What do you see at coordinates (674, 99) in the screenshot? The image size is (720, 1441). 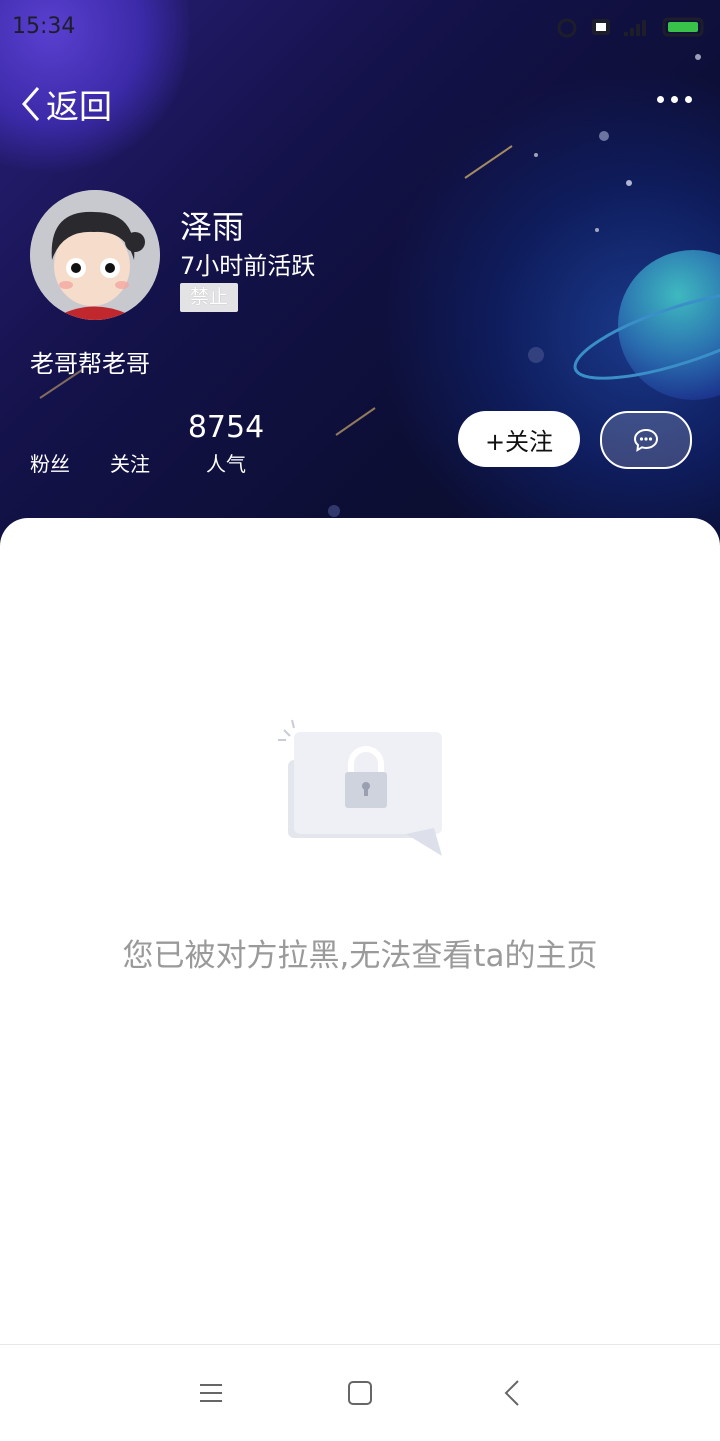 I see `more-options-button` at bounding box center [674, 99].